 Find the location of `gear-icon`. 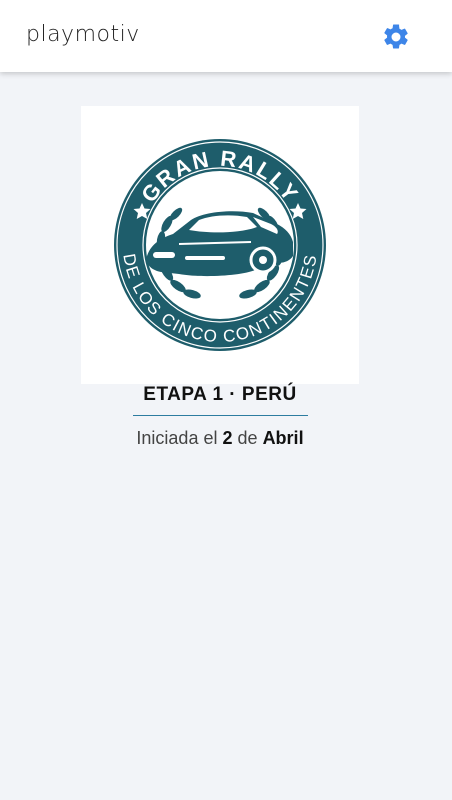

gear-icon is located at coordinates (396, 36).